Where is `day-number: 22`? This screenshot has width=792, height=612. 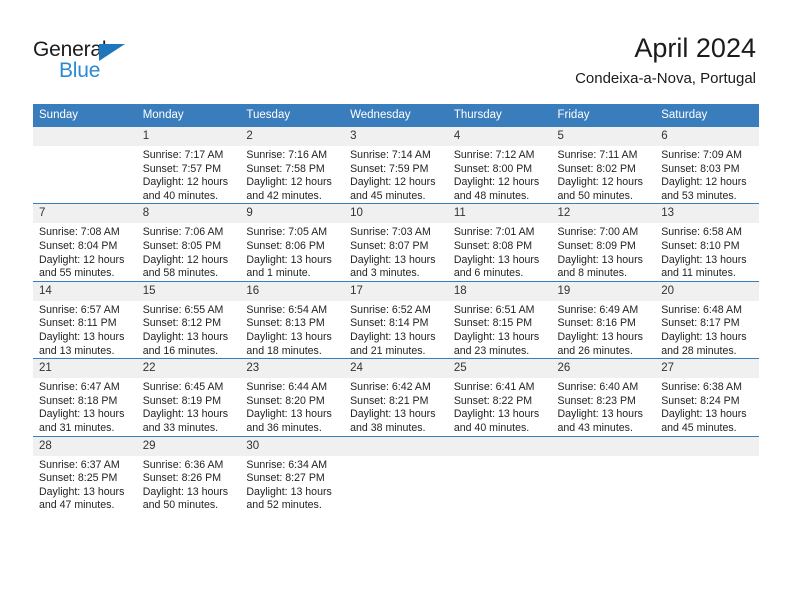
day-number: 22 is located at coordinates (188, 369).